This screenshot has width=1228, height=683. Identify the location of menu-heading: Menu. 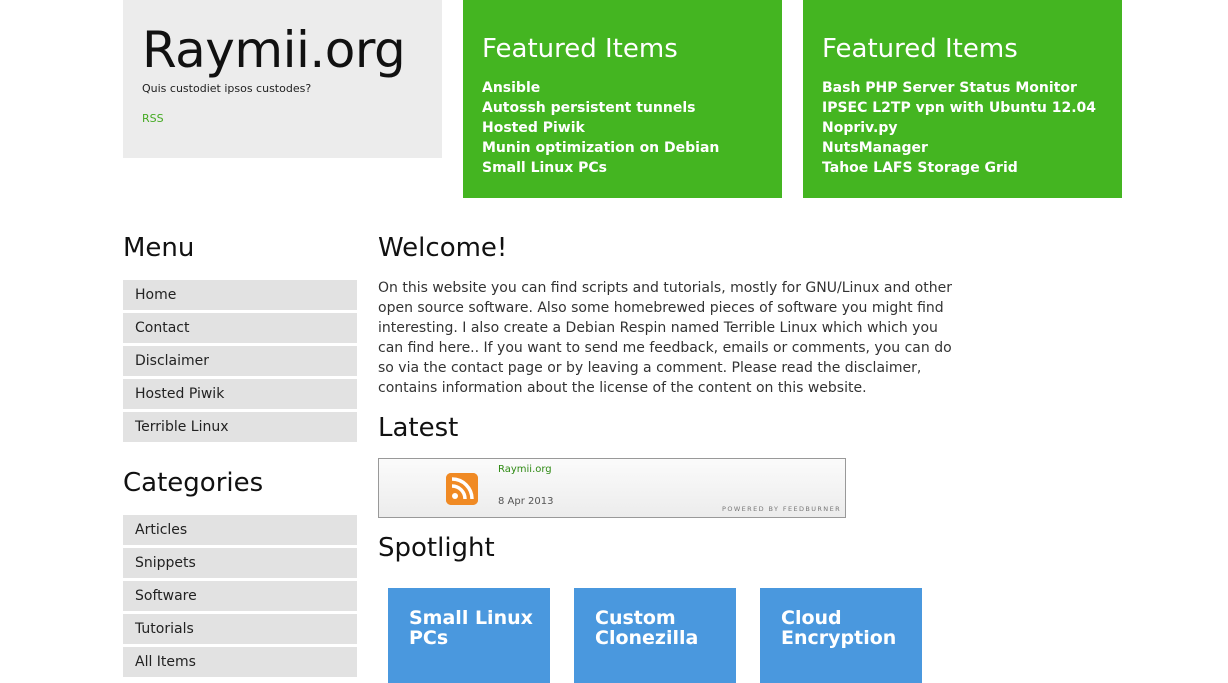
(159, 248).